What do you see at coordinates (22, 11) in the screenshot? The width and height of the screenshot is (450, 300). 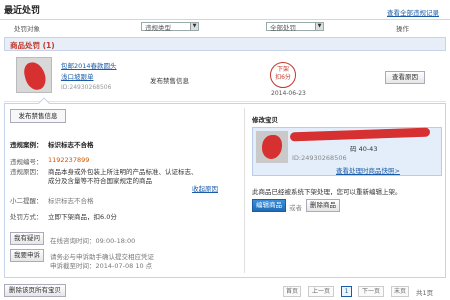 I see `page-title: 最近处罚` at bounding box center [22, 11].